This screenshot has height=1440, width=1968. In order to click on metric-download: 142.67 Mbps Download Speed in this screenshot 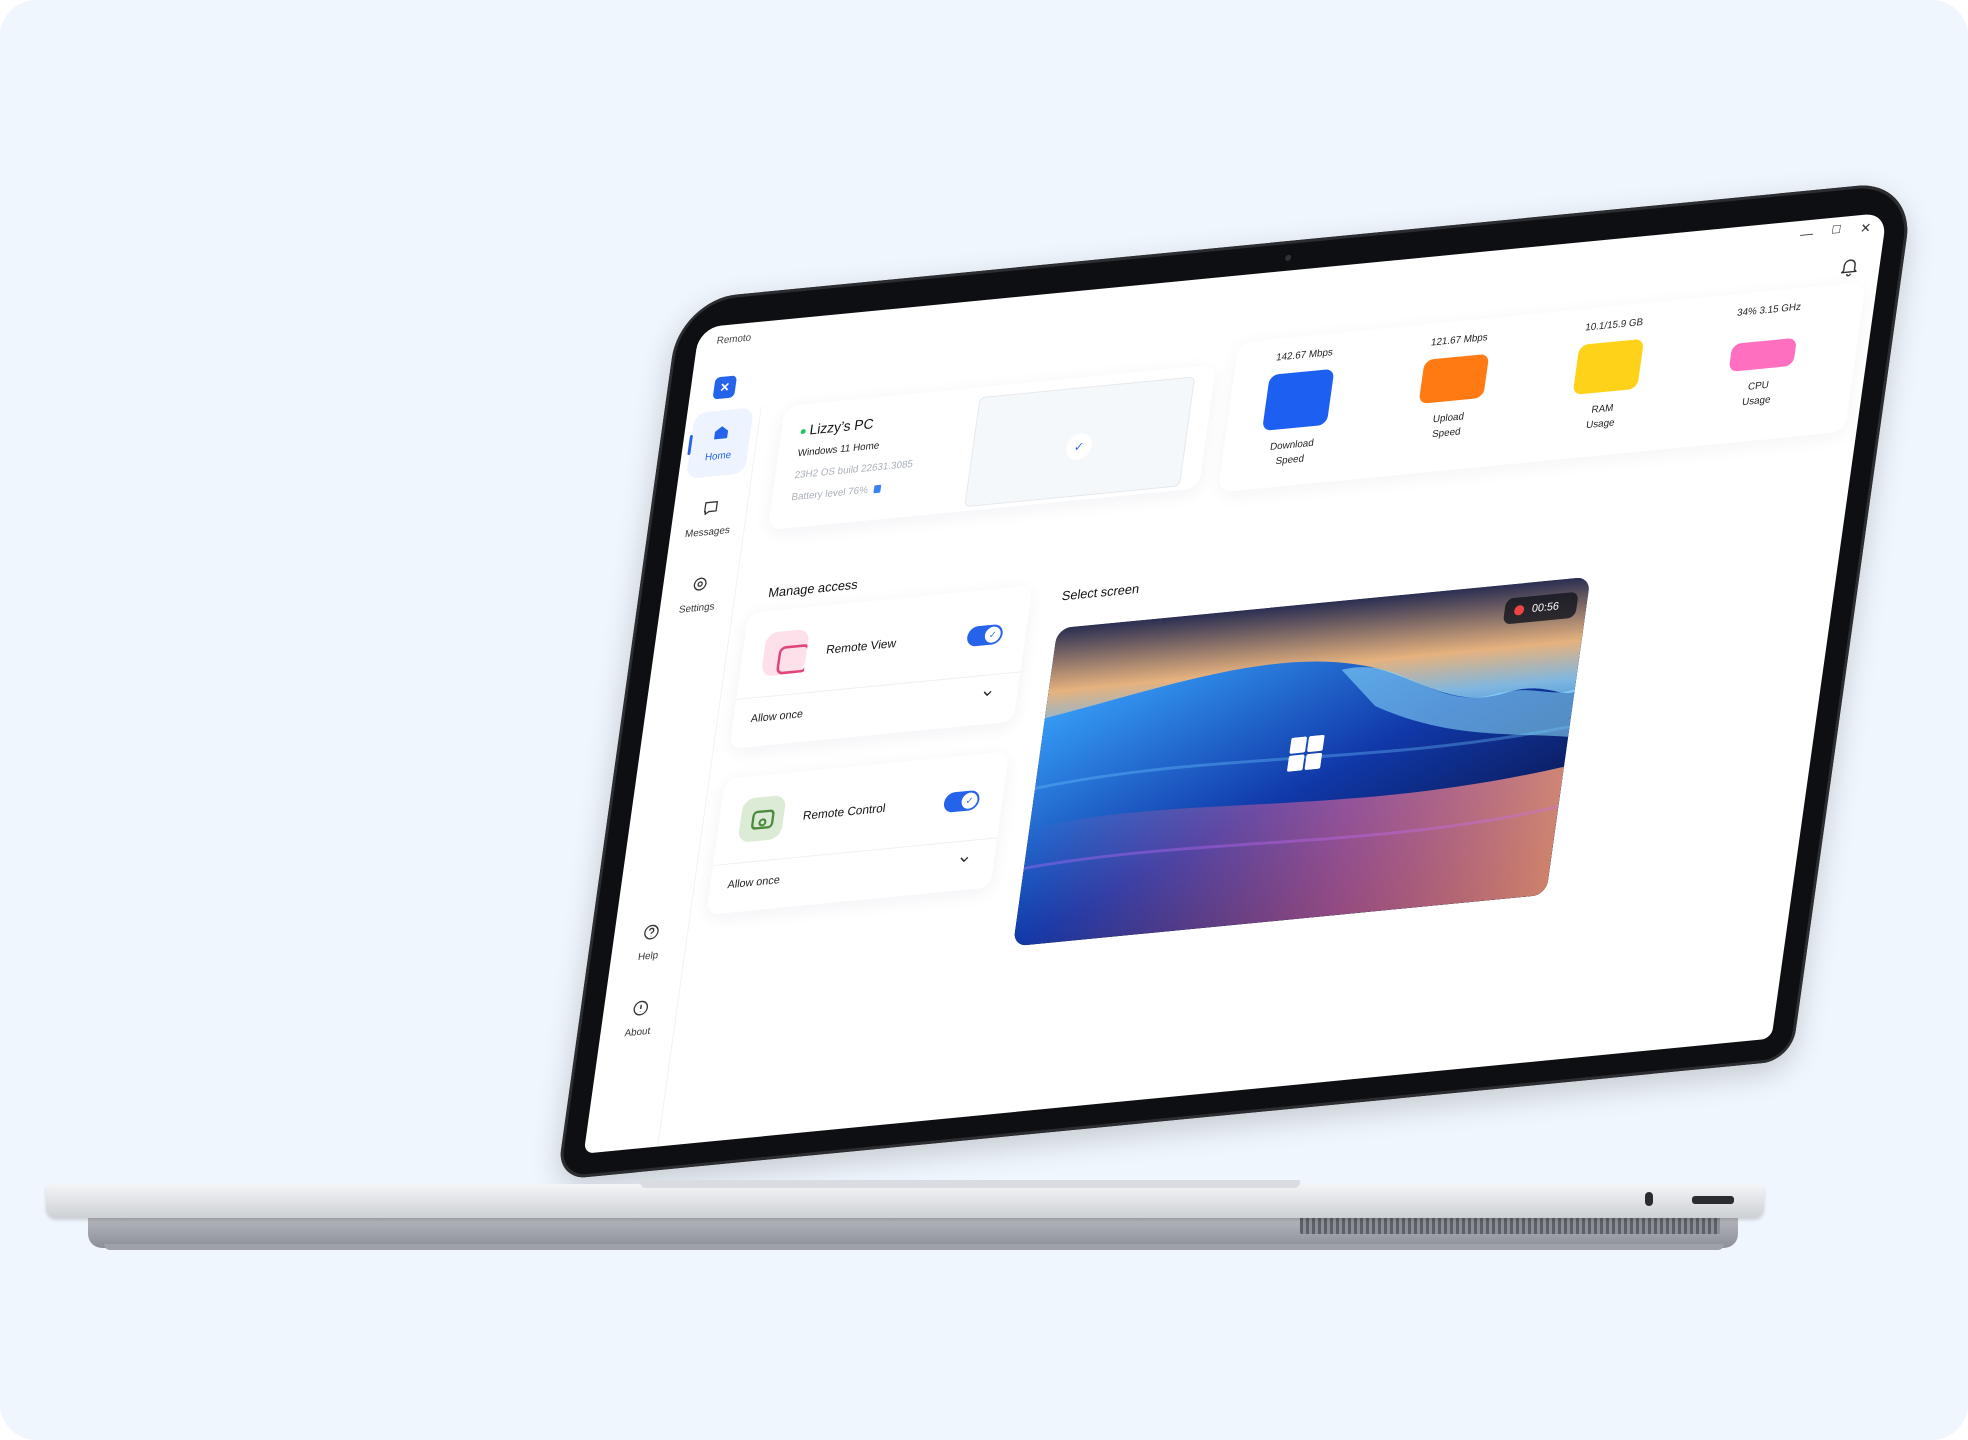, I will do `click(1297, 408)`.